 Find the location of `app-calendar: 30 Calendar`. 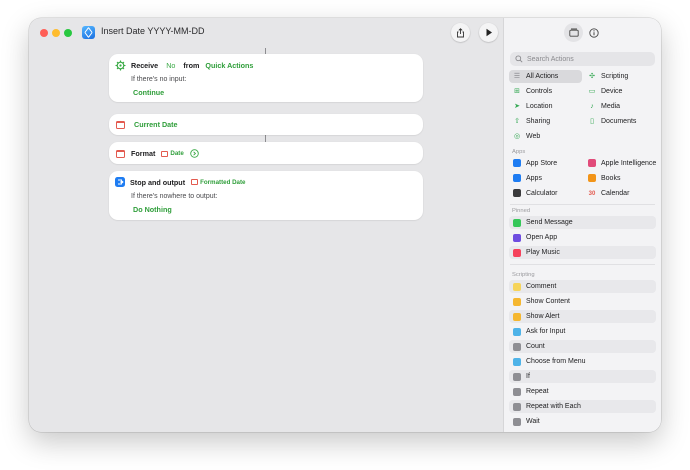

app-calendar: 30 Calendar is located at coordinates (620, 193).